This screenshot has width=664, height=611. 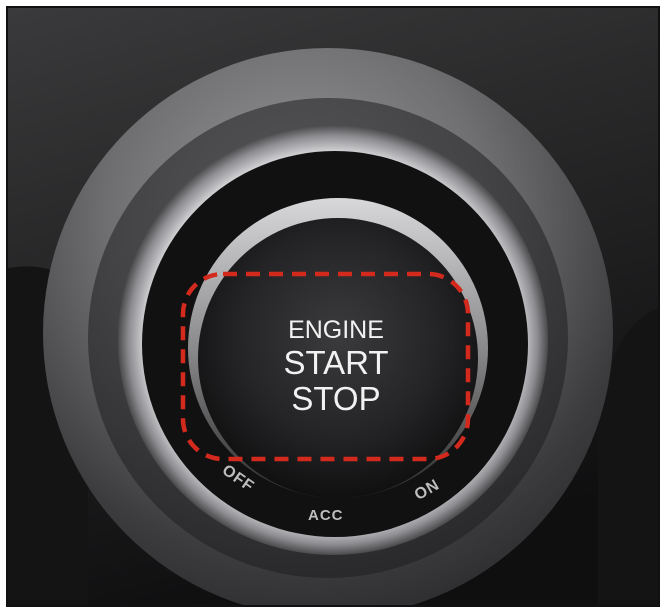 What do you see at coordinates (335, 398) in the screenshot?
I see `button-label-stop: STOP` at bounding box center [335, 398].